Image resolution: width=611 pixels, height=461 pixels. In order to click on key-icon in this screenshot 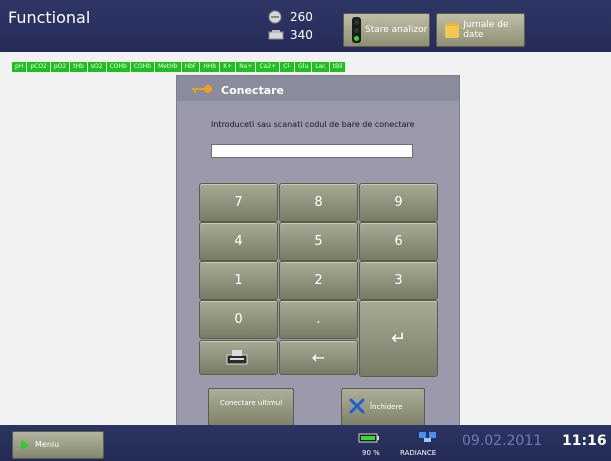, I will do `click(202, 89)`.